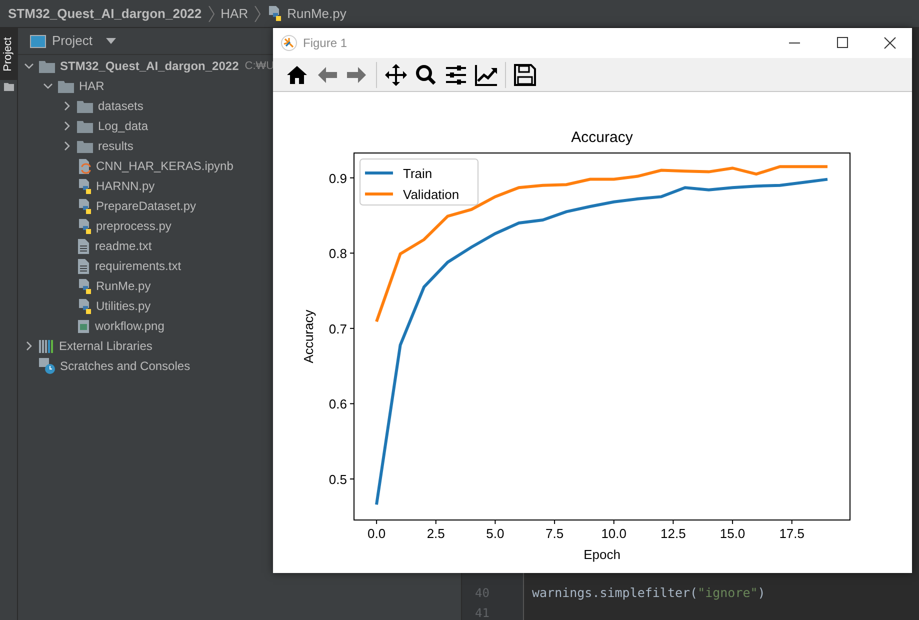  I want to click on x-tick-label: 7.5, so click(555, 533).